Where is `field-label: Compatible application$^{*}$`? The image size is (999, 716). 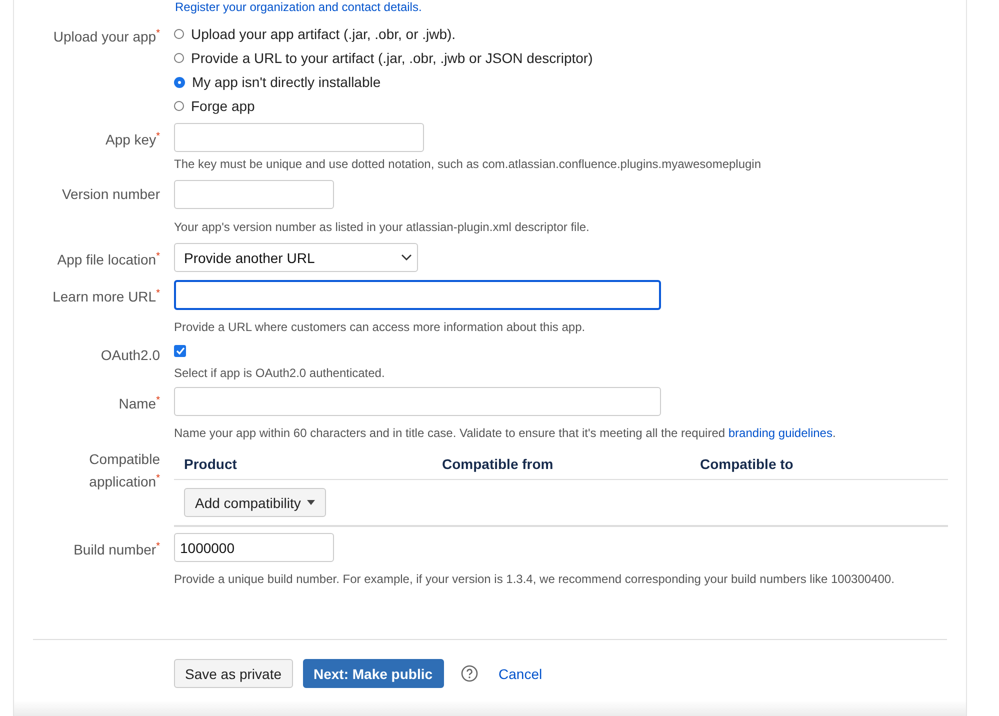
field-label: Compatible application$^{*}$ is located at coordinates (124, 471).